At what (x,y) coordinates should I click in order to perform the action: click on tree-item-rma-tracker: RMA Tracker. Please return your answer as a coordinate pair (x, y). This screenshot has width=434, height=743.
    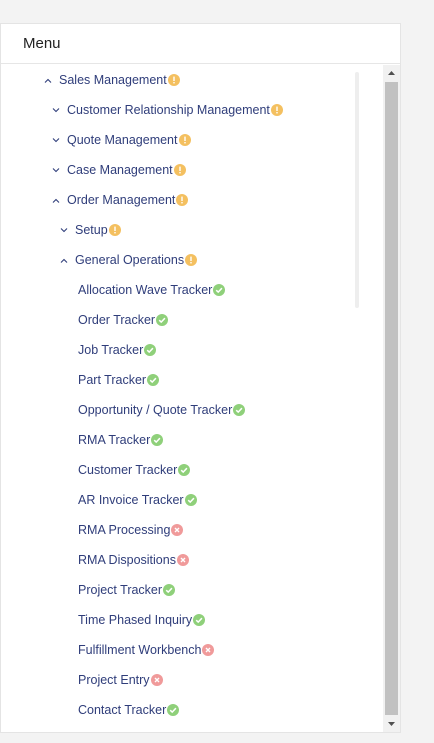
    Looking at the image, I should click on (121, 440).